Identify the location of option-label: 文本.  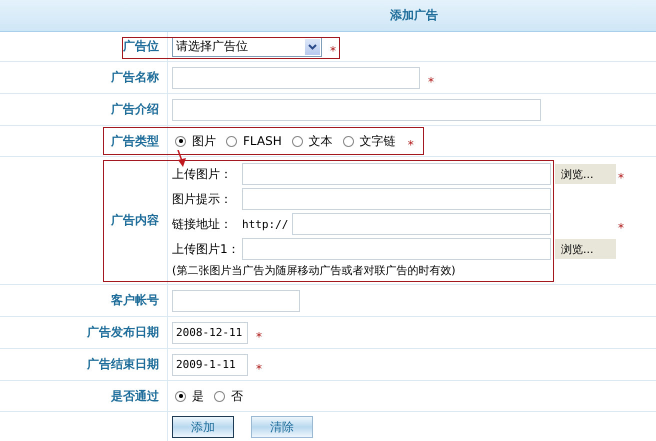
(320, 141).